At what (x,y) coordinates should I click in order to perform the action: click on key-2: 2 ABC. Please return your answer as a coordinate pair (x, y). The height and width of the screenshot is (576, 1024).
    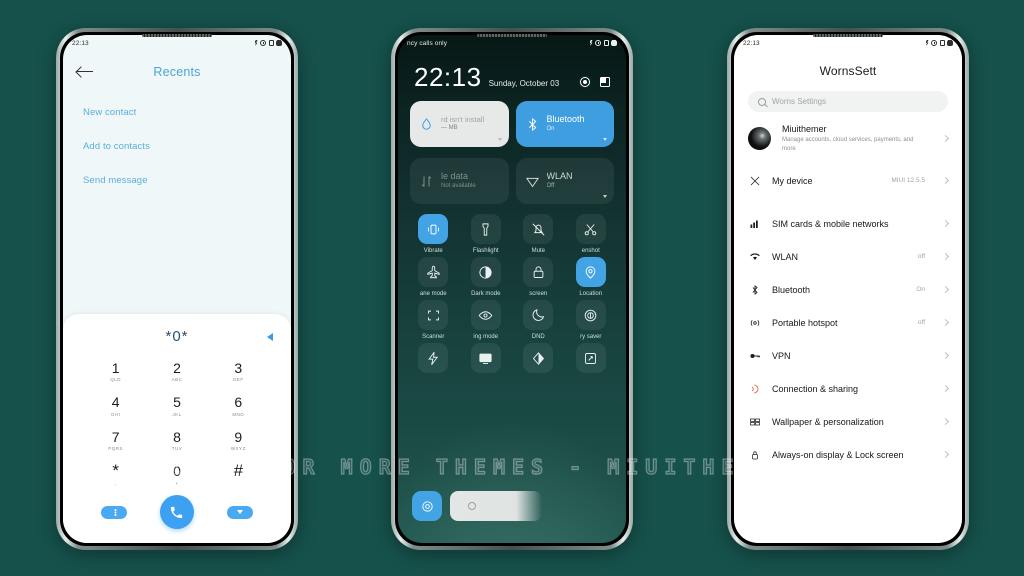
    Looking at the image, I should click on (176, 371).